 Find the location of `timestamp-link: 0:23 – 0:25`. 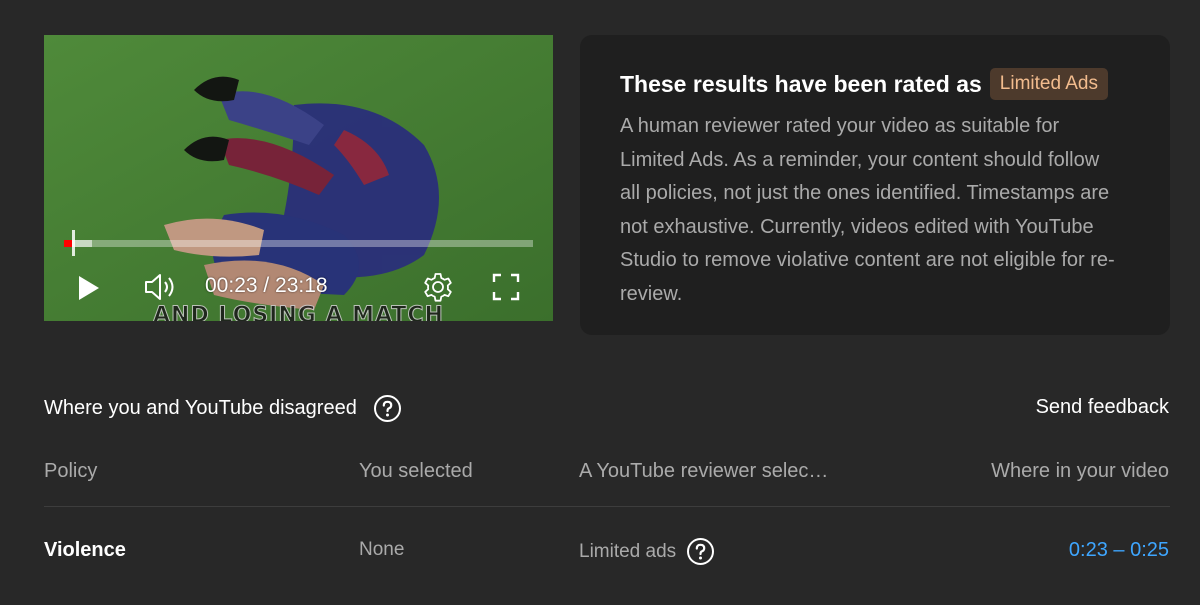

timestamp-link: 0:23 – 0:25 is located at coordinates (1119, 550).